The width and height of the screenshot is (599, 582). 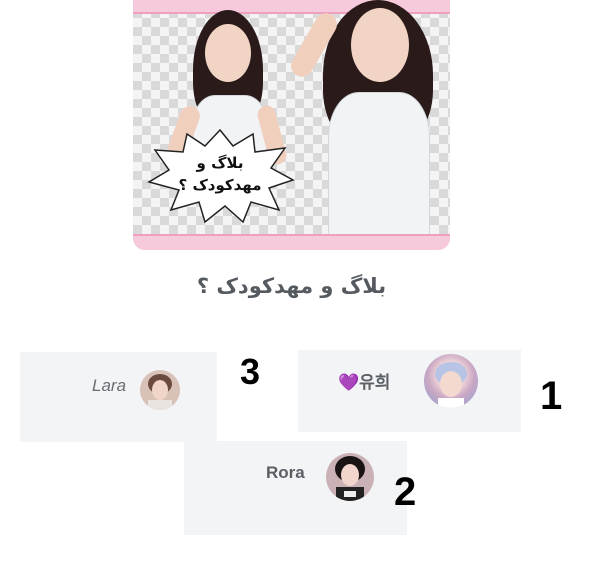 What do you see at coordinates (291, 286) in the screenshot?
I see `post-title: بلاگ و مهدکودک ؟` at bounding box center [291, 286].